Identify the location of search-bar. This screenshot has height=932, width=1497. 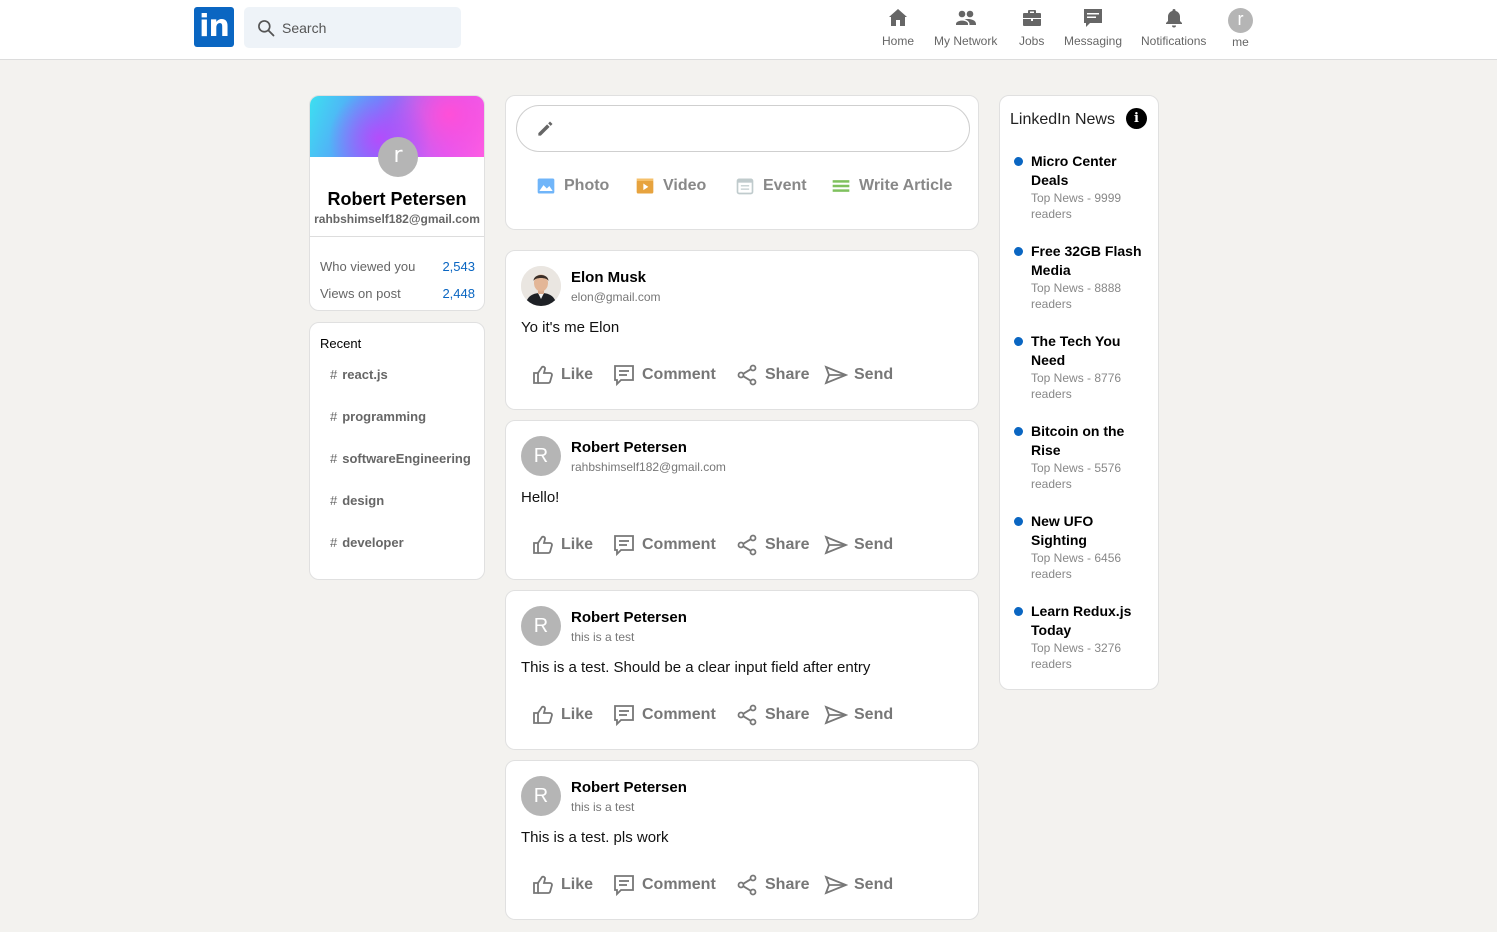
(352, 27).